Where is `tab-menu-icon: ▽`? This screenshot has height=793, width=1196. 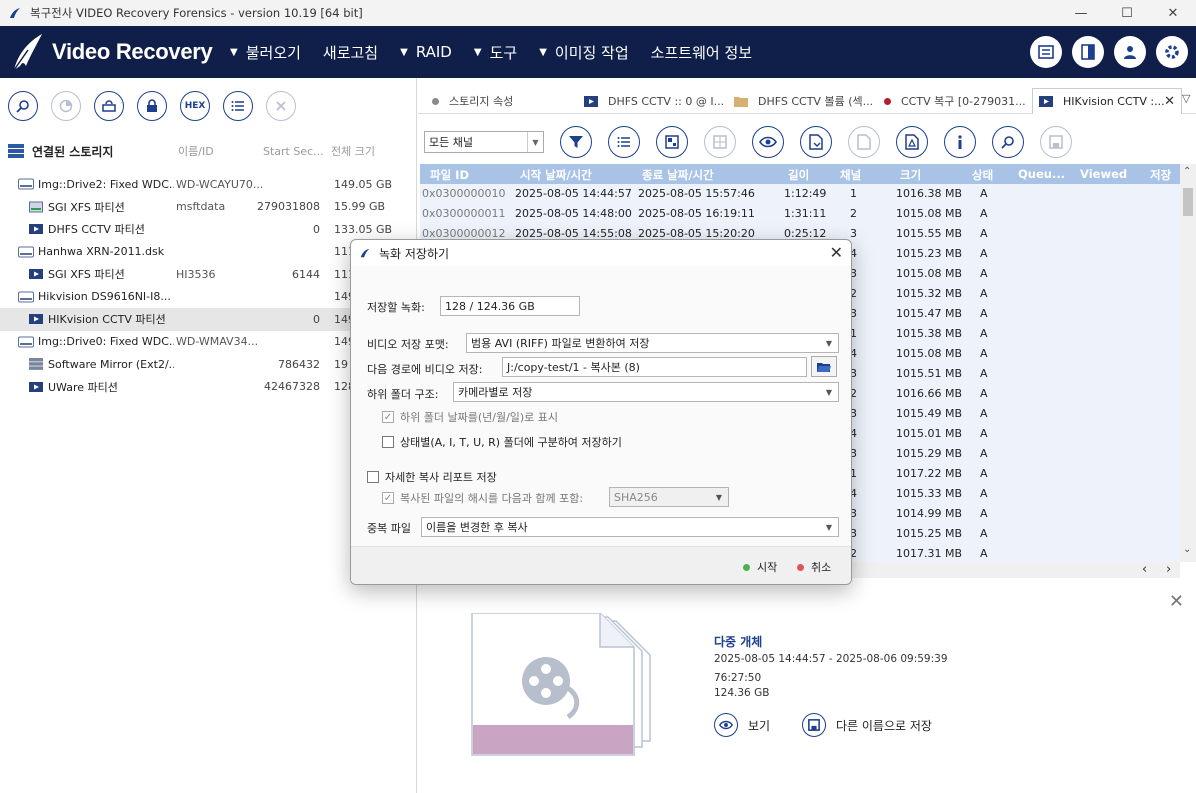 tab-menu-icon: ▽ is located at coordinates (1186, 98).